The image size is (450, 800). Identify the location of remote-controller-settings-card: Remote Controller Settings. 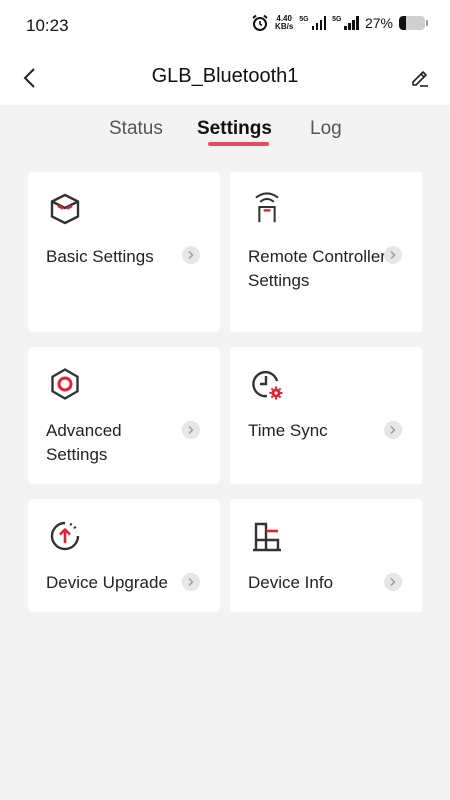
(326, 252).